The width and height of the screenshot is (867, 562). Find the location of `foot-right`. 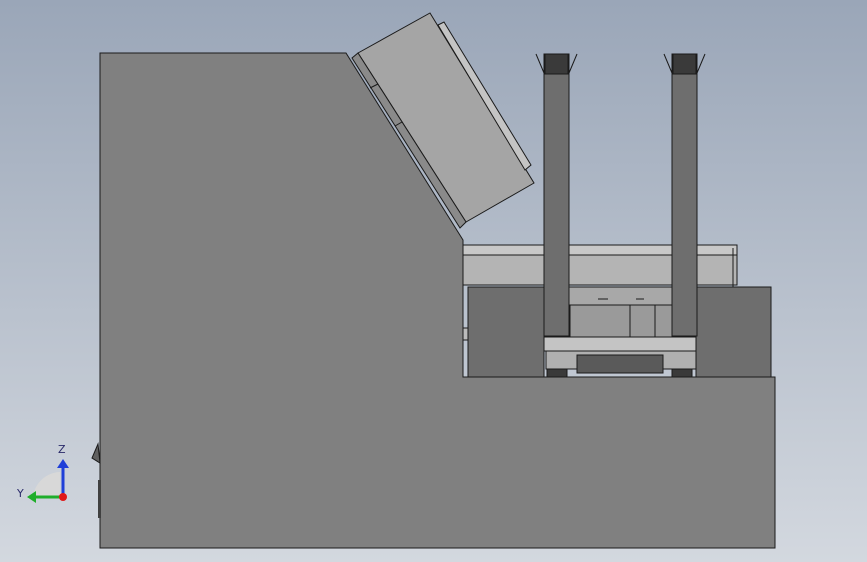

foot-right is located at coordinates (682, 373).